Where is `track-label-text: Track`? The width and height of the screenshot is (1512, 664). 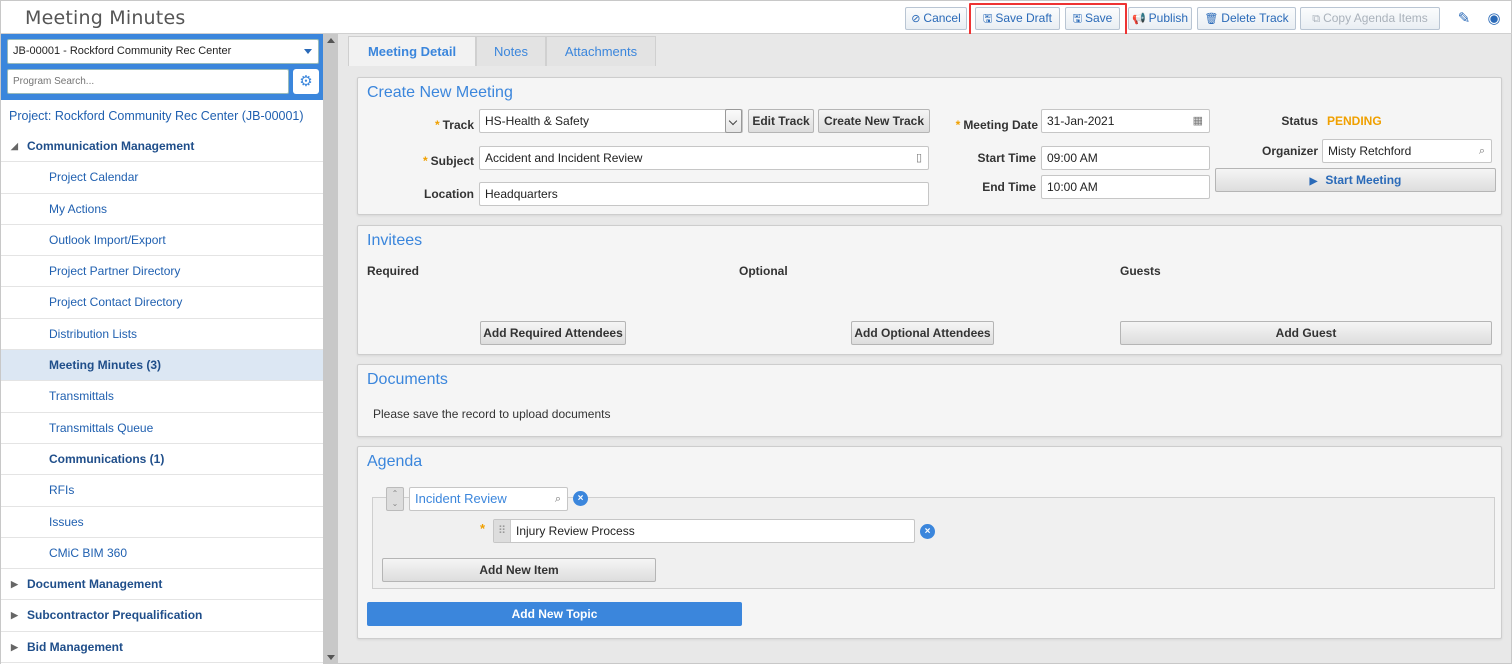
track-label-text: Track is located at coordinates (458, 125).